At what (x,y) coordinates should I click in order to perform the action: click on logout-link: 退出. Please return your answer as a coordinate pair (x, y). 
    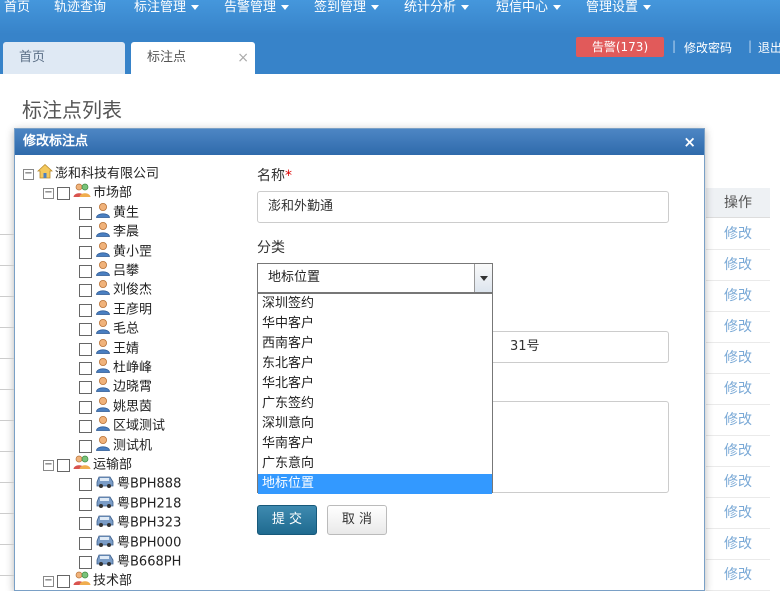
    Looking at the image, I should click on (769, 47).